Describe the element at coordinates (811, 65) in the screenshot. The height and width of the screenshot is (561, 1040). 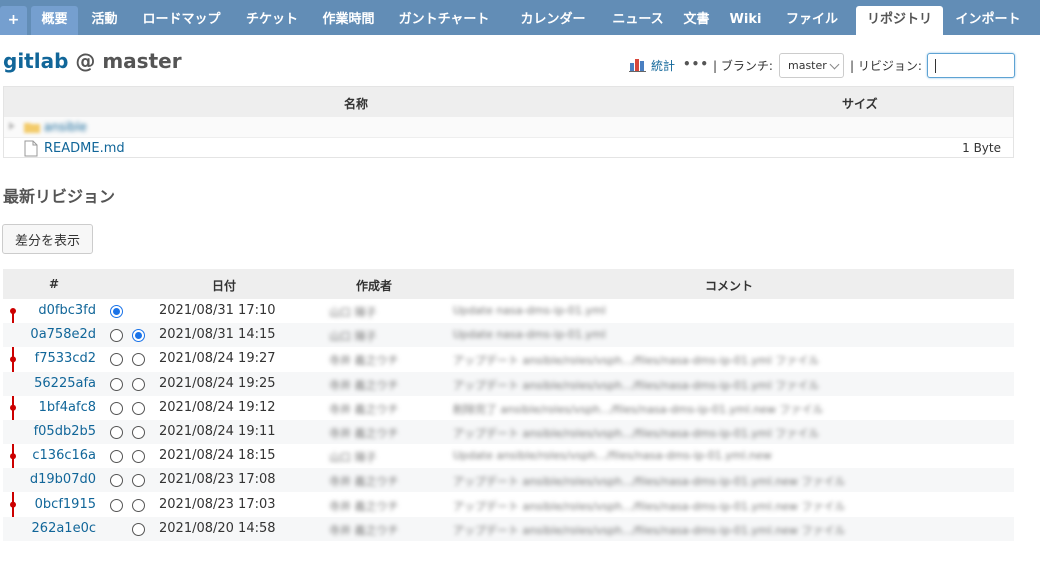
I see `branch-select: master` at that location.